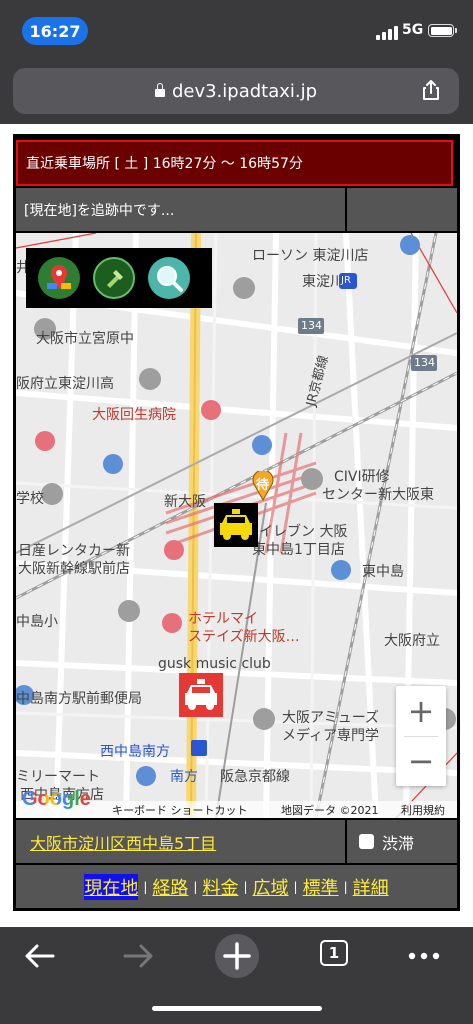 This screenshot has width=473, height=1024. Describe the element at coordinates (123, 842) in the screenshot. I see `address-link: 大阪市淀川区西中島5丁目` at that location.